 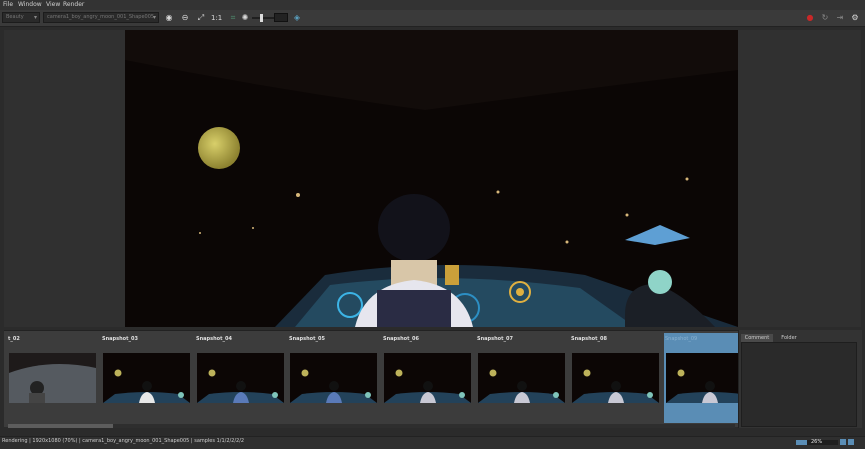 What do you see at coordinates (789, 338) in the screenshot?
I see `tab-folder: Folder` at bounding box center [789, 338].